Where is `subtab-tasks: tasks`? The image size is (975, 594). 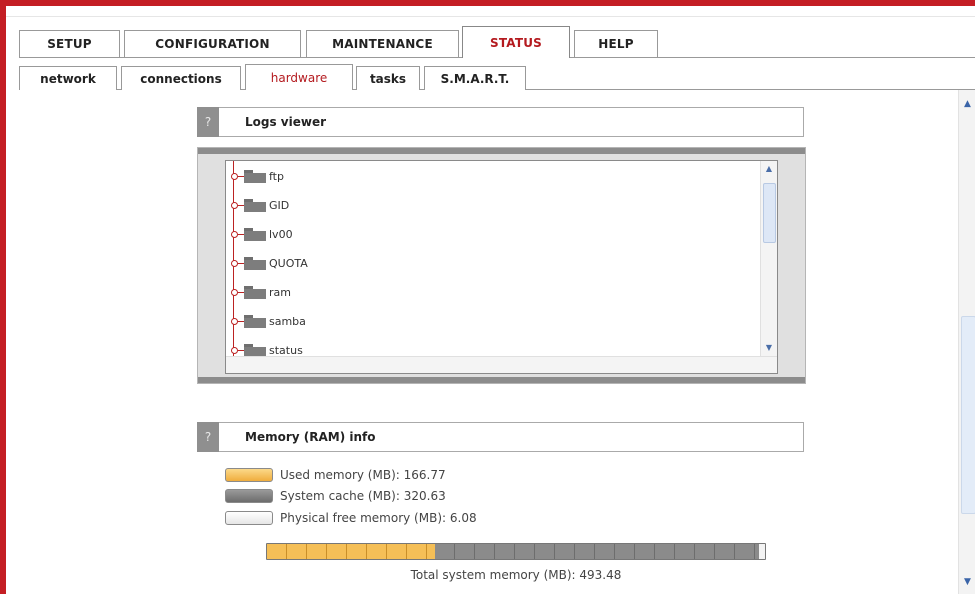
subtab-tasks: tasks is located at coordinates (388, 78).